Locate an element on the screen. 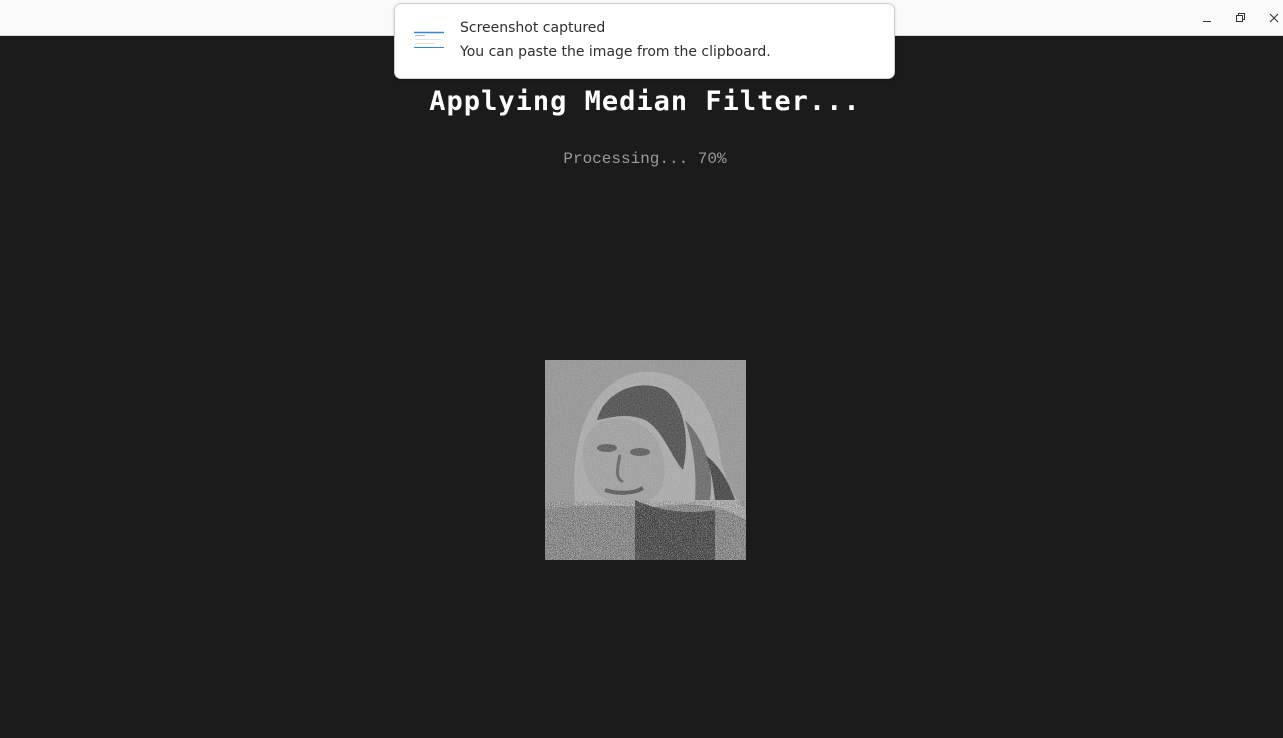  minimize-icon is located at coordinates (1207, 21).